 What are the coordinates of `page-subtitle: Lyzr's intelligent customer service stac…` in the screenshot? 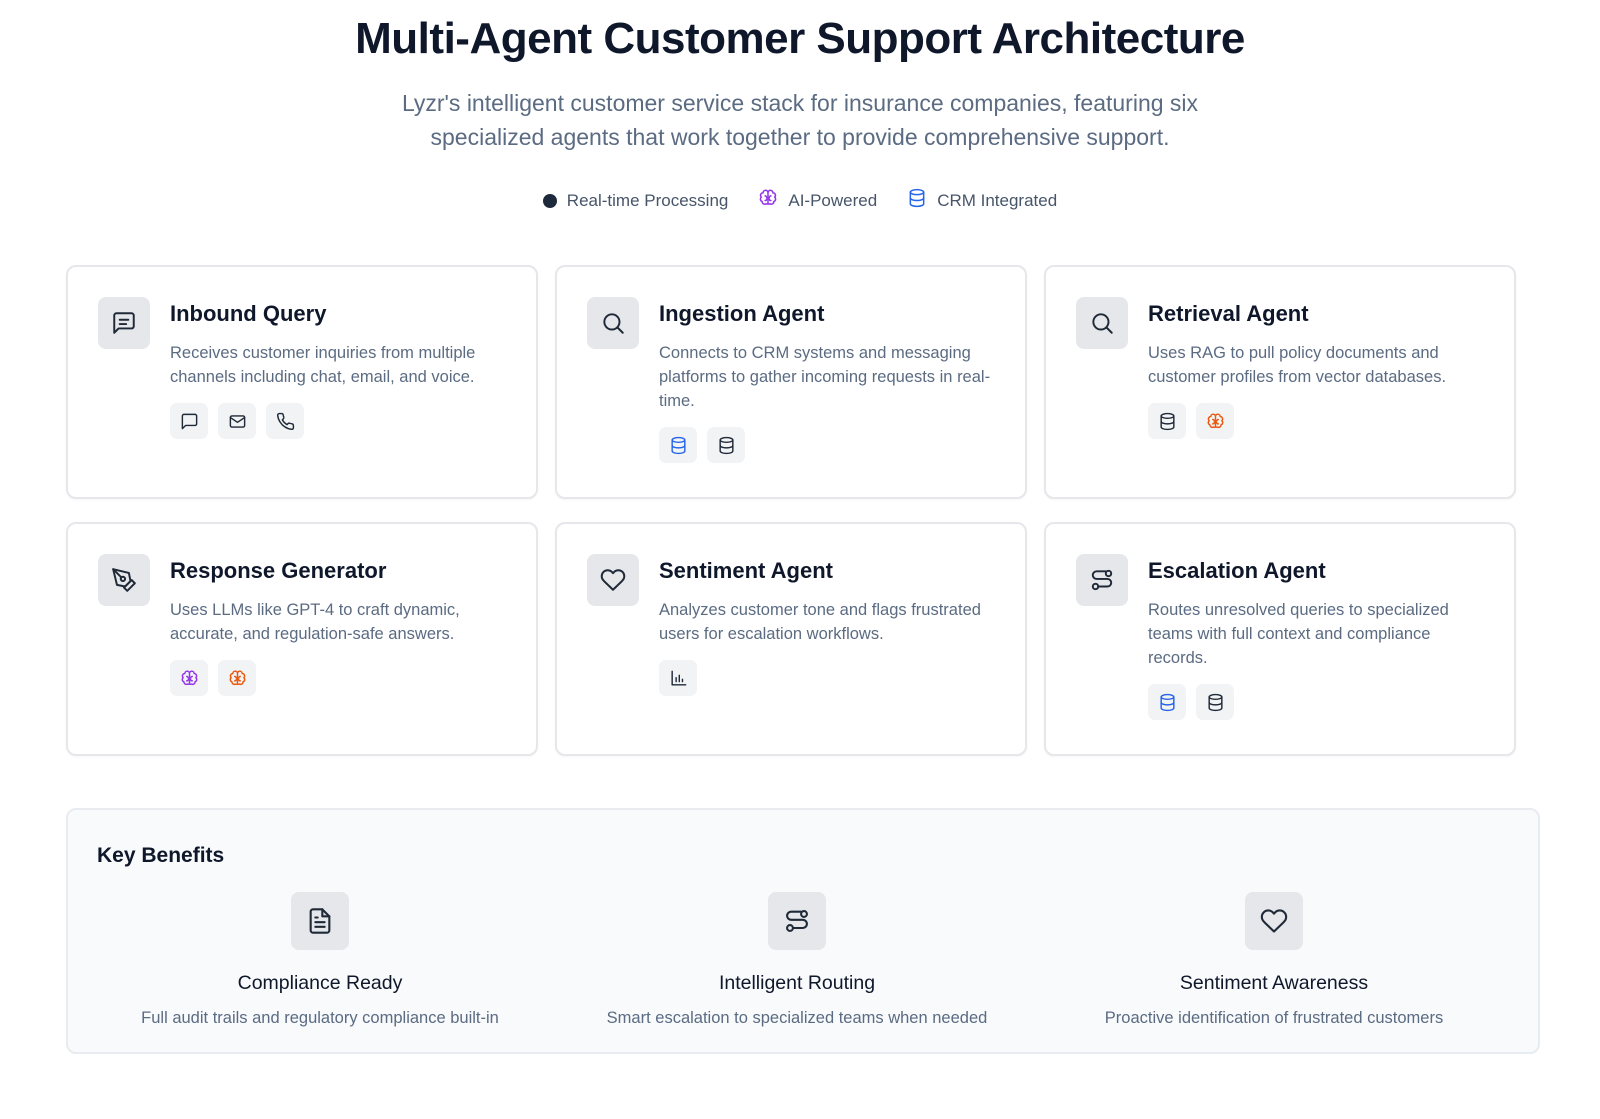 It's located at (800, 120).